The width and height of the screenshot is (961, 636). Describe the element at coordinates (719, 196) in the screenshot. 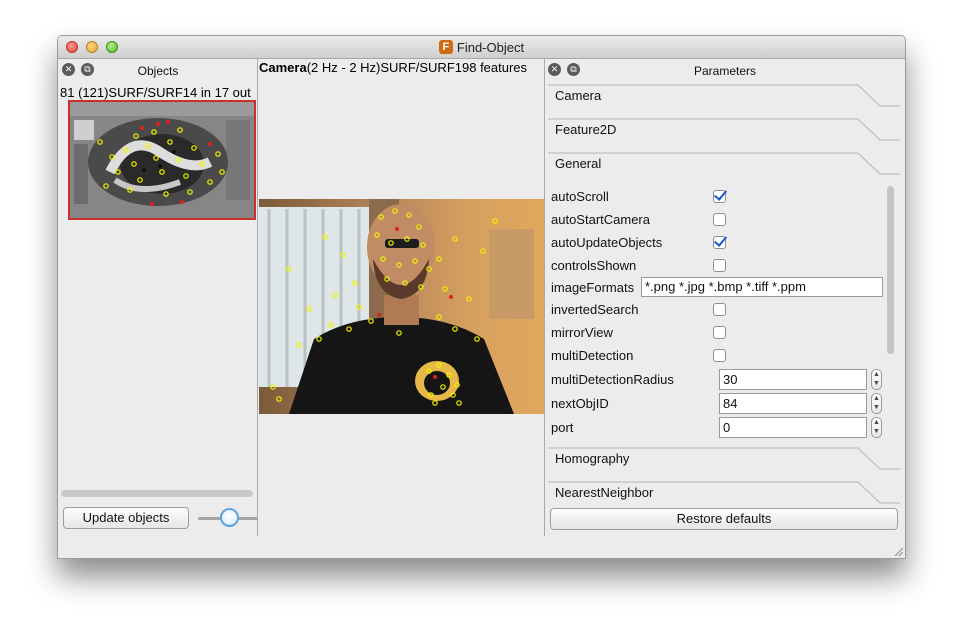

I see `param-autoScroll-checkbox` at that location.